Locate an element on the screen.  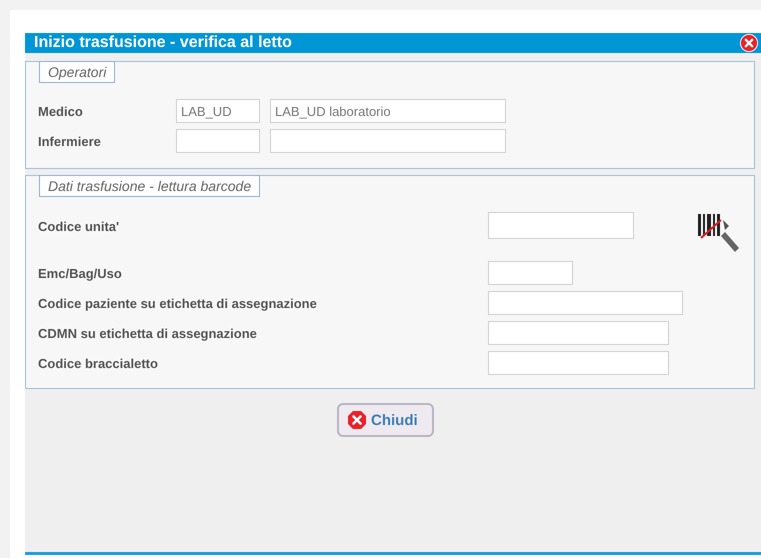
name-field is located at coordinates (388, 141).